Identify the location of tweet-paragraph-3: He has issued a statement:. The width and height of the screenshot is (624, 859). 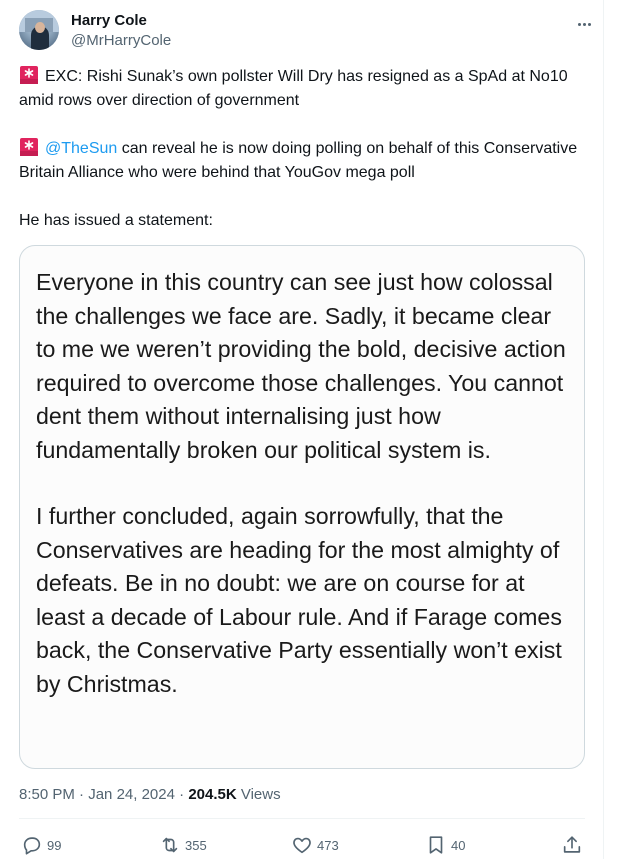
(116, 220).